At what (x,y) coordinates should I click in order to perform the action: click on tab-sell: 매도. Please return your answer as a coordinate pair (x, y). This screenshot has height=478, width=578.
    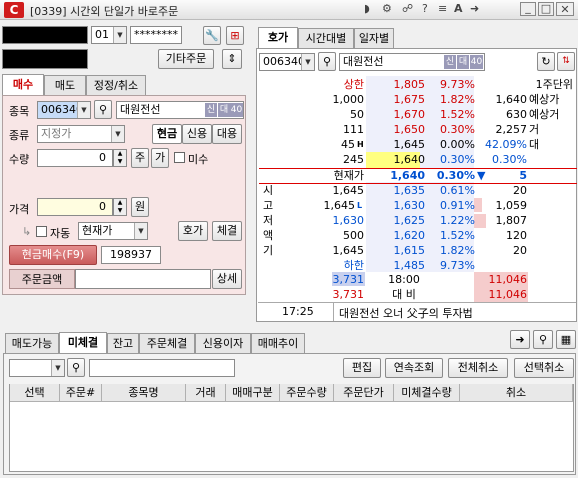
    Looking at the image, I should click on (65, 85).